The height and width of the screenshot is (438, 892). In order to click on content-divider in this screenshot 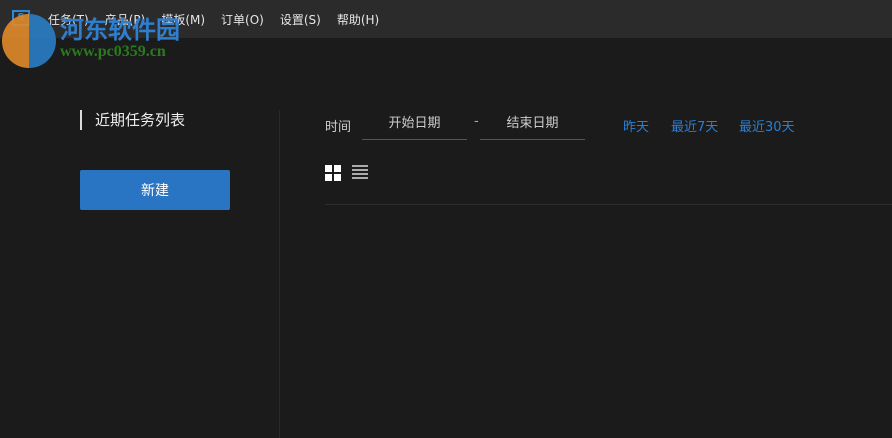, I will do `click(608, 204)`.